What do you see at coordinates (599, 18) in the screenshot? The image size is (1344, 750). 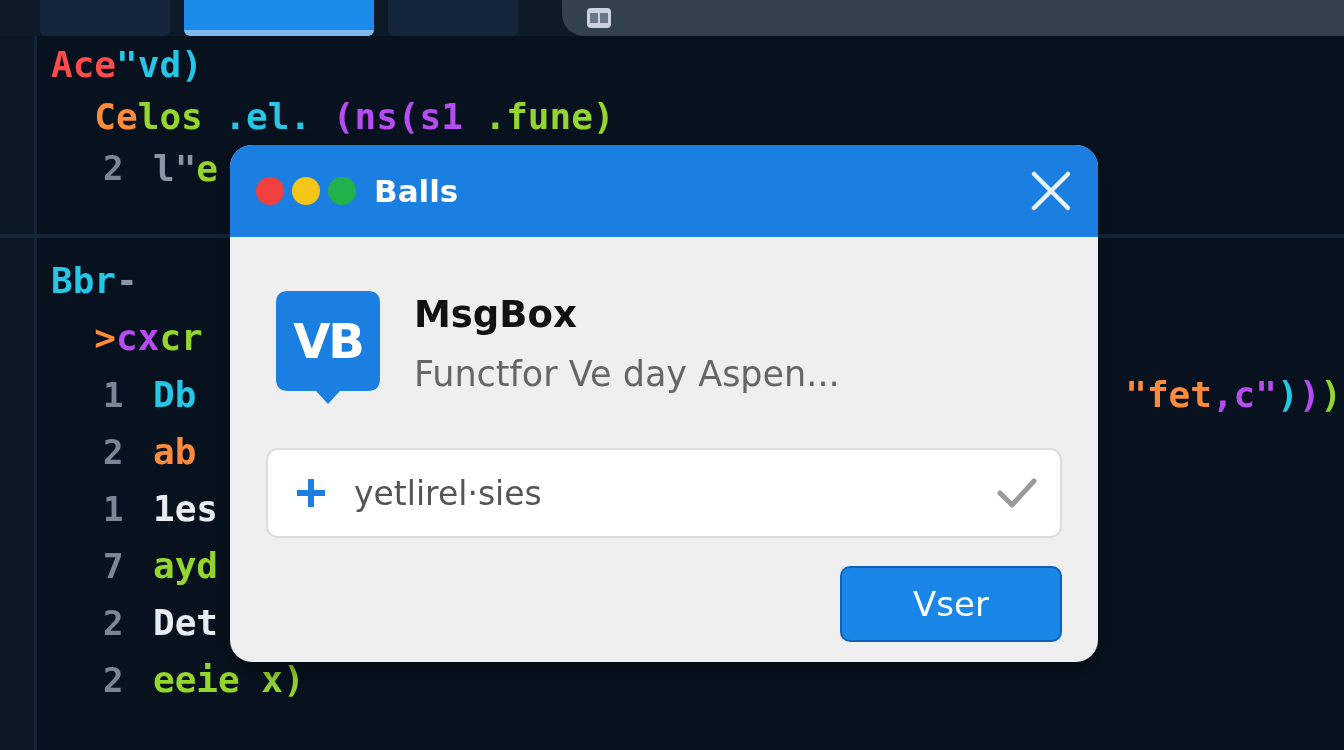 I see `window-icon` at bounding box center [599, 18].